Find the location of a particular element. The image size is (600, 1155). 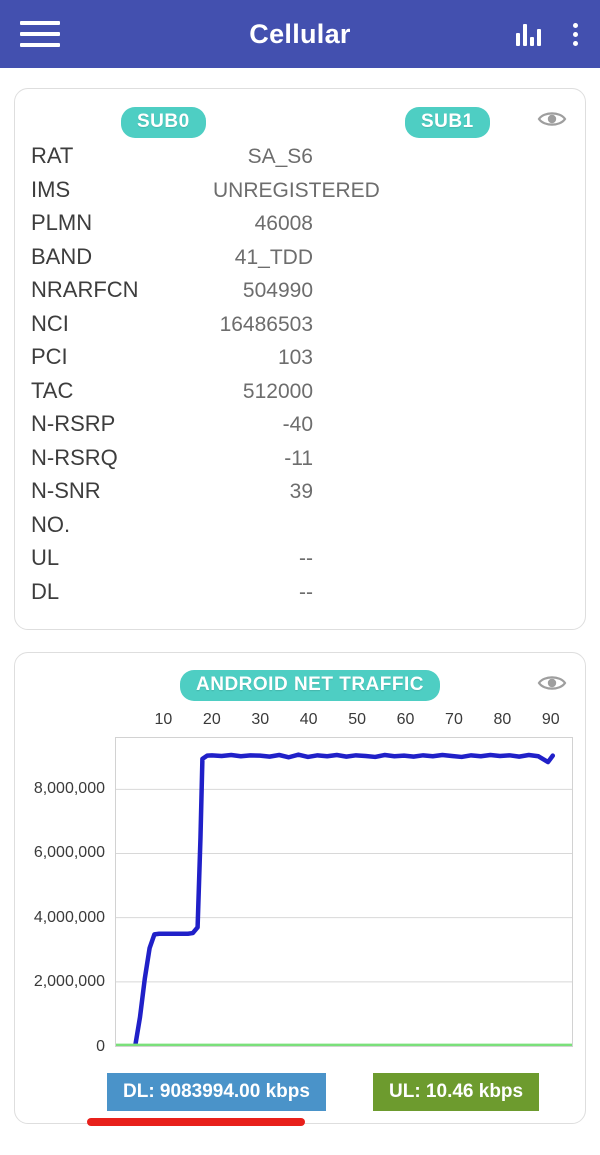

x-tick-label: 60 is located at coordinates (405, 719).